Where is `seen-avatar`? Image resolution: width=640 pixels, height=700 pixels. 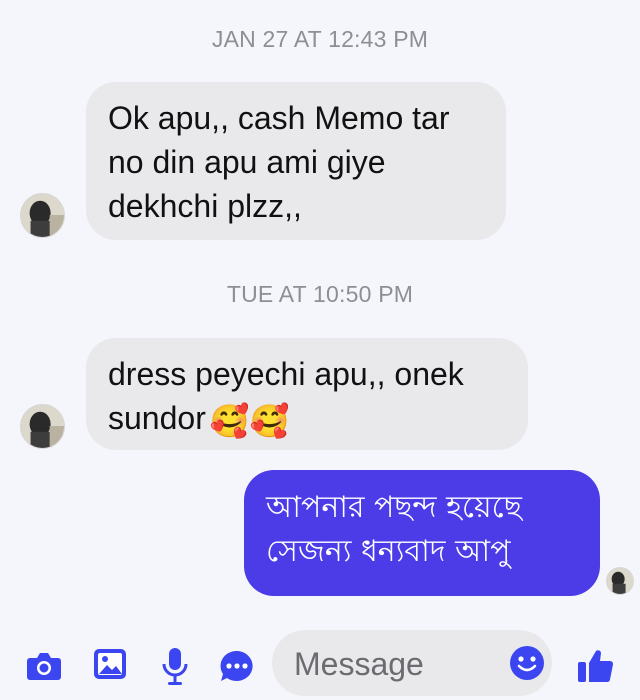
seen-avatar is located at coordinates (620, 581).